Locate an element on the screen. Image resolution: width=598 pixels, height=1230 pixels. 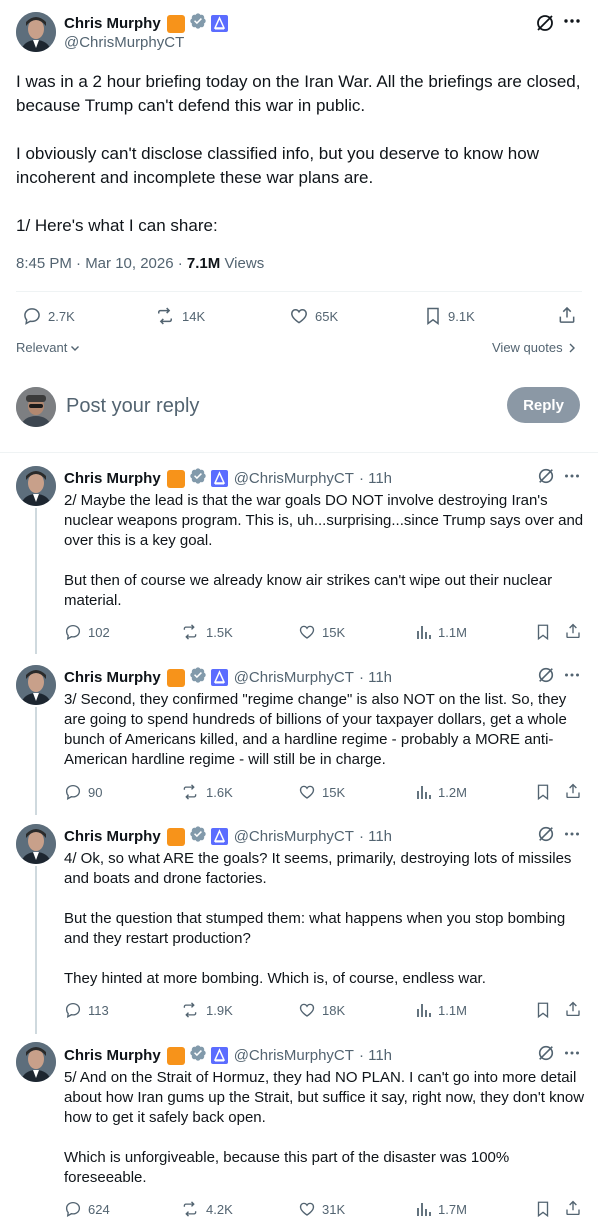
like-count: 18K is located at coordinates (334, 1010).